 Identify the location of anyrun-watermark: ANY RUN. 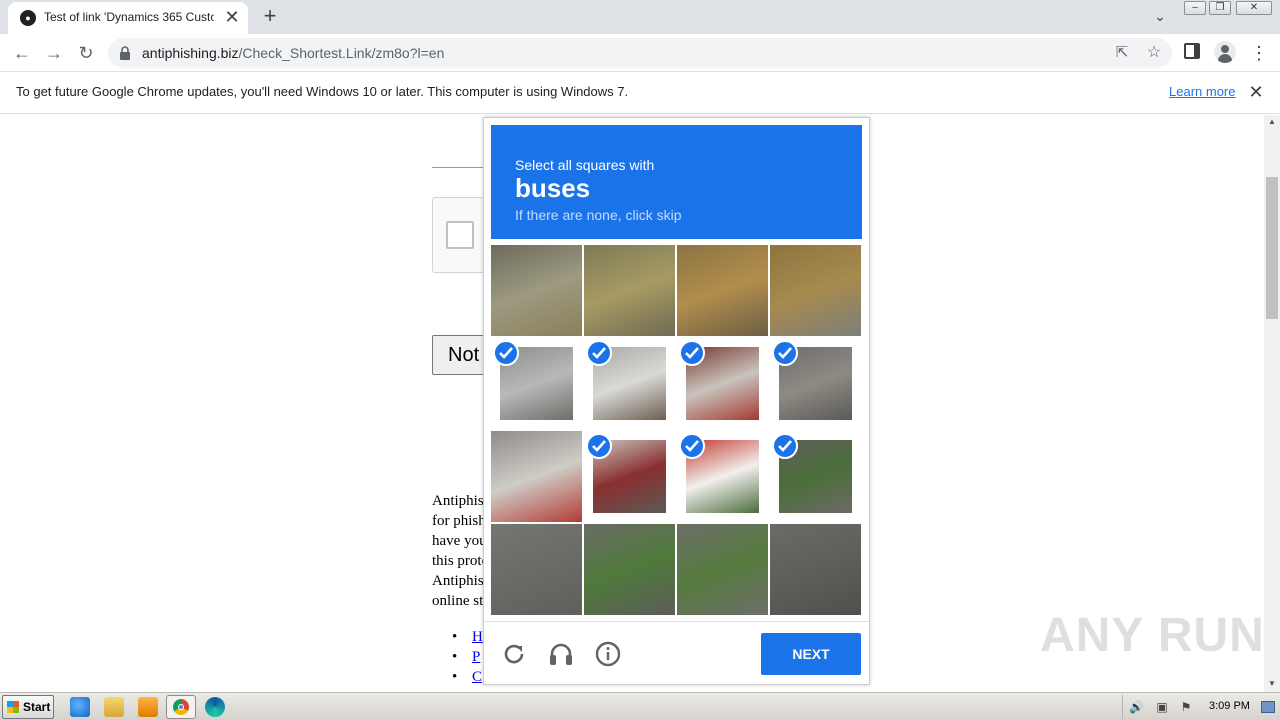
(1152, 635).